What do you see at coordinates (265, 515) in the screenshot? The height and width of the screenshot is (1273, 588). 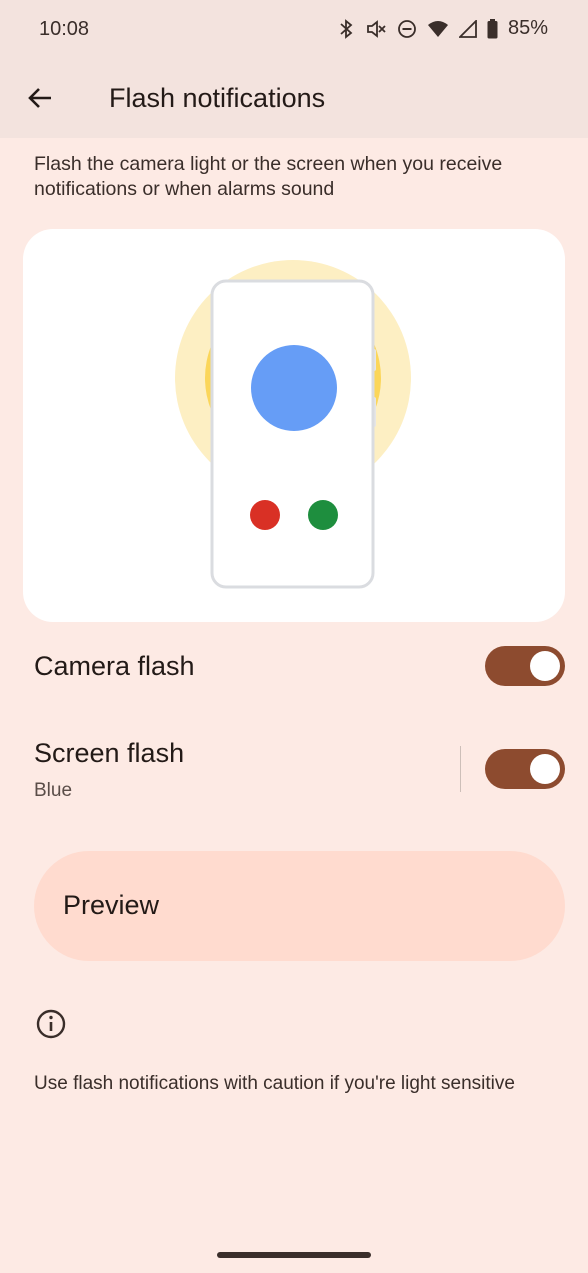 I see `red-dot` at bounding box center [265, 515].